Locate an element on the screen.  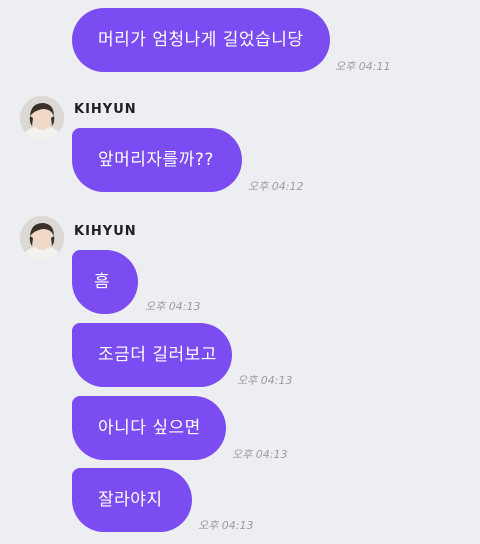
message-bubble: 조금더 길러보고 is located at coordinates (152, 355).